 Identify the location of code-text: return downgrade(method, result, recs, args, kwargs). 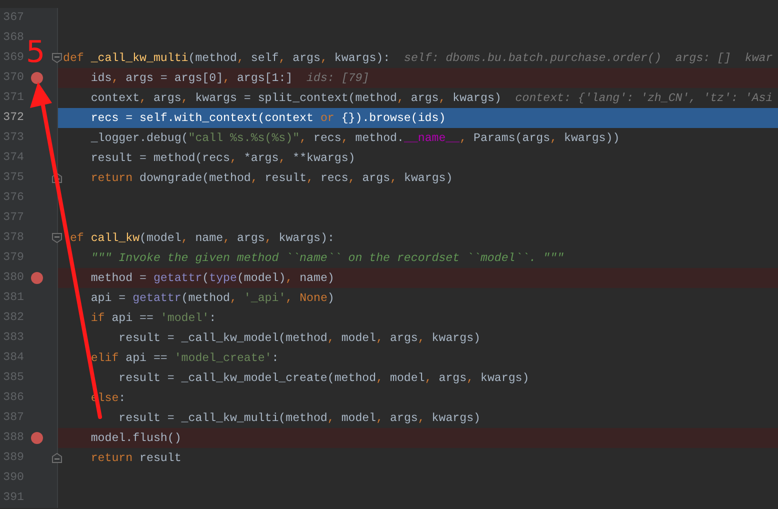
(271, 178).